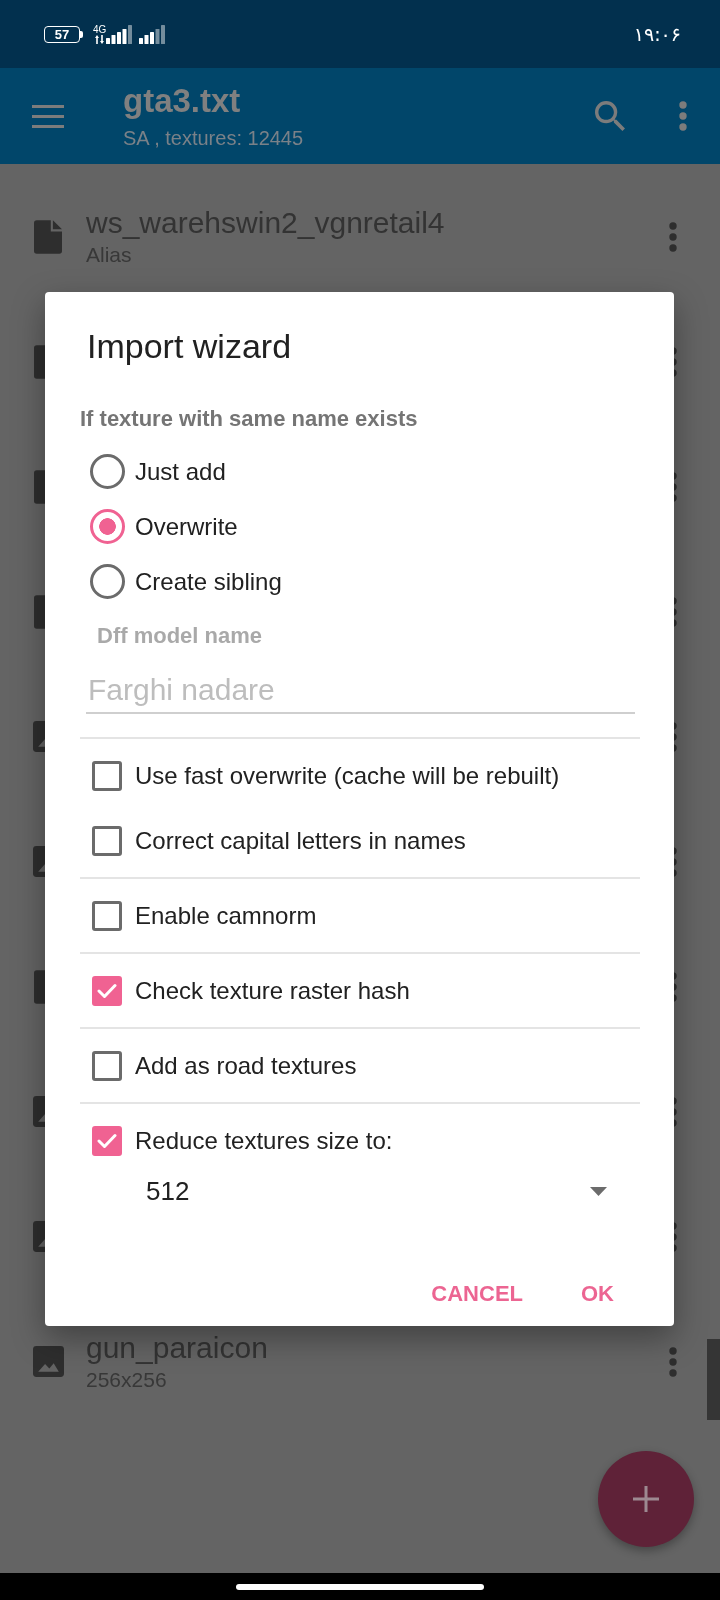 This screenshot has height=1600, width=720. What do you see at coordinates (182, 100) in the screenshot?
I see `toolbar-title: gta3.txt` at bounding box center [182, 100].